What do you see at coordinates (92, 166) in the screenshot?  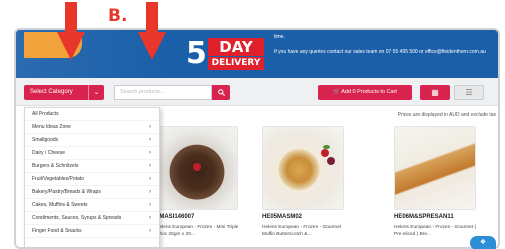 I see `menu-item-burgers: Burgers & Schnitzels ›` at bounding box center [92, 166].